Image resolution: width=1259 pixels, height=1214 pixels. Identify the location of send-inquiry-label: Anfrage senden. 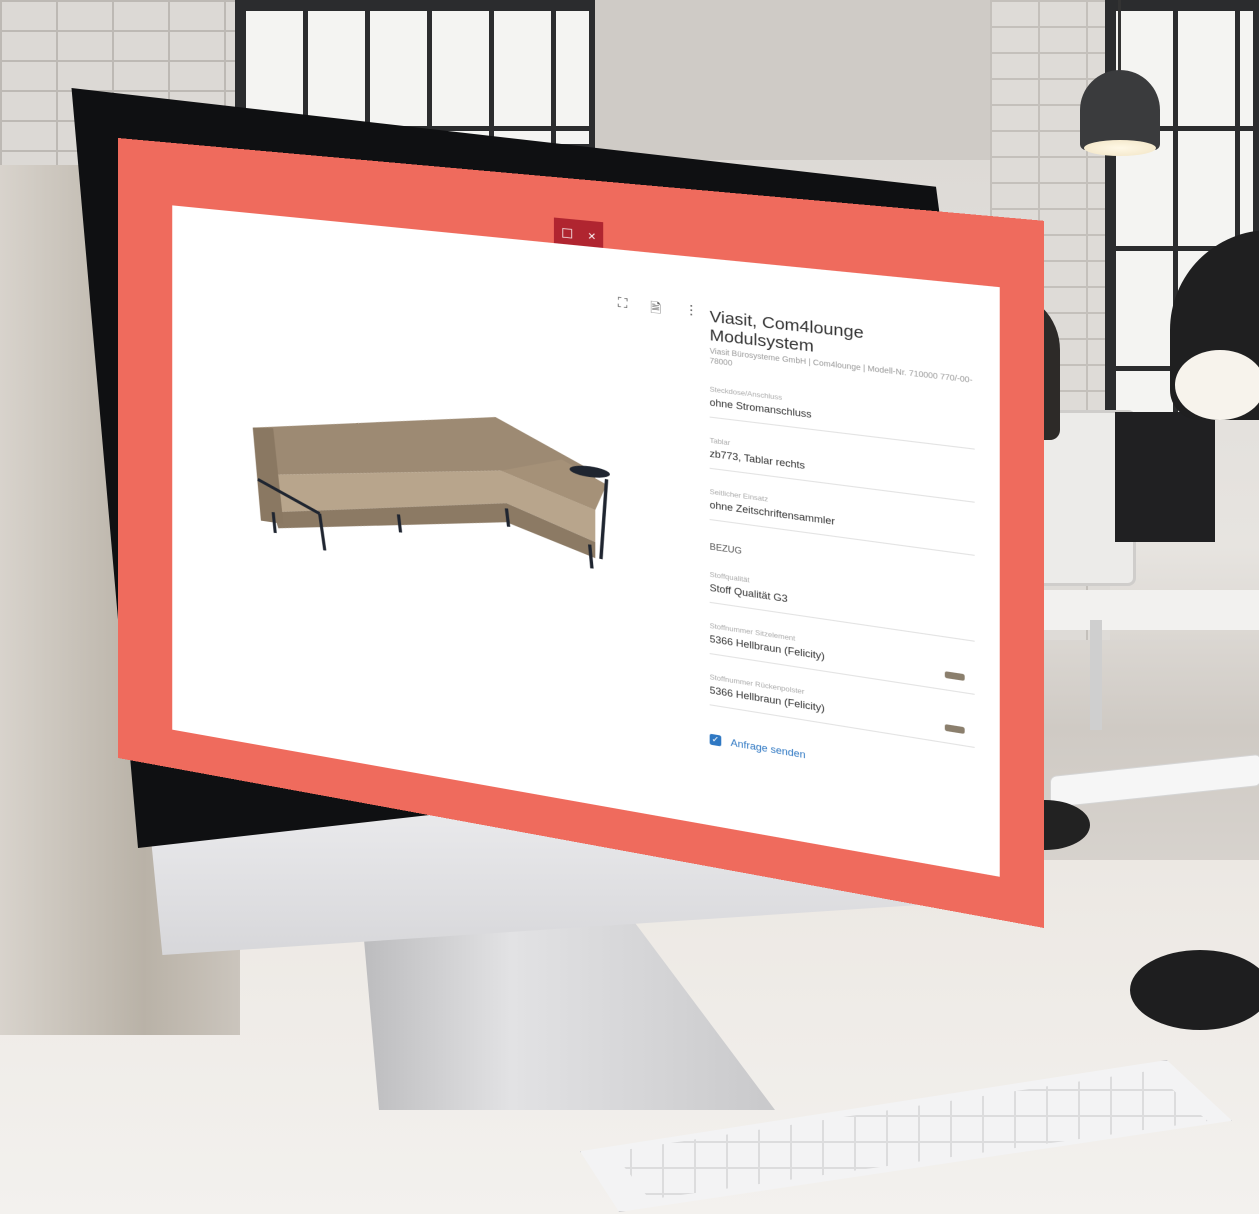
(768, 749).